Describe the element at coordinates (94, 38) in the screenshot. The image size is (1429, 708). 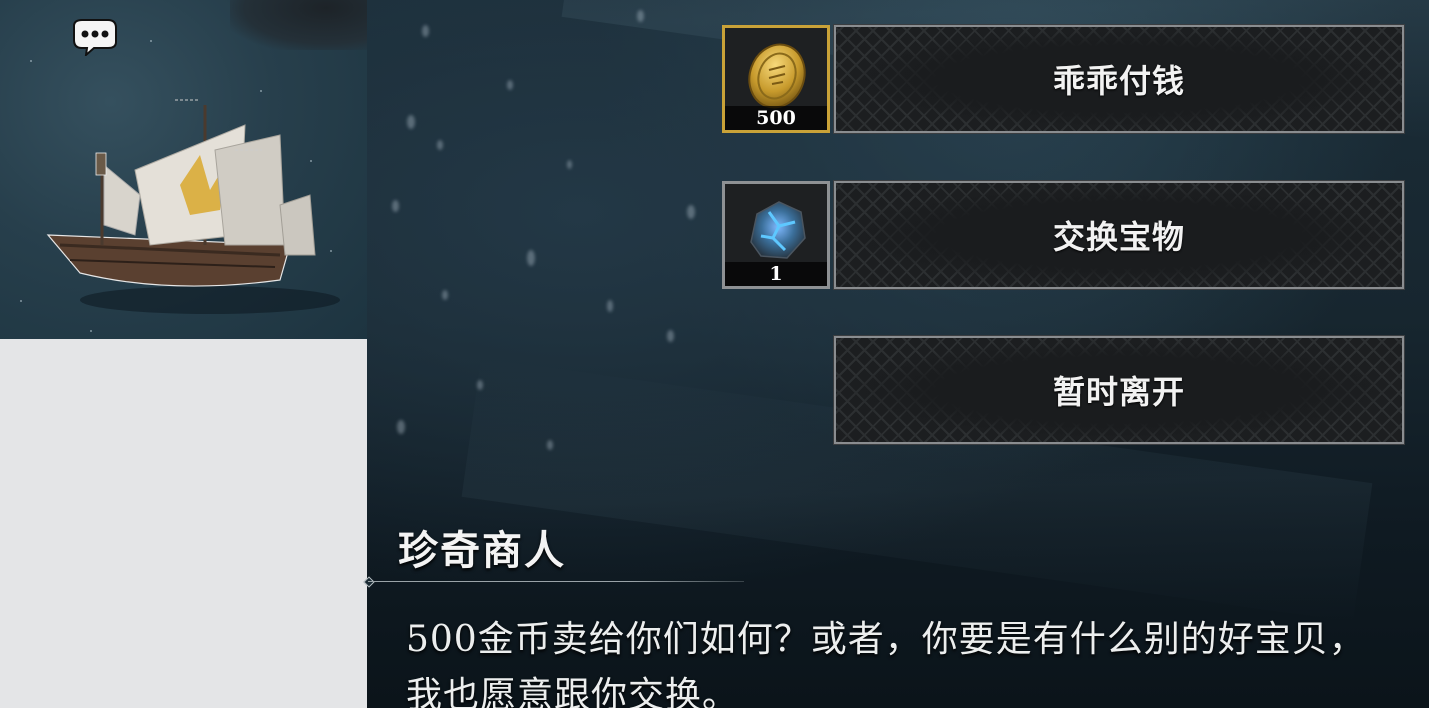
I see `speech-bubble-icon` at that location.